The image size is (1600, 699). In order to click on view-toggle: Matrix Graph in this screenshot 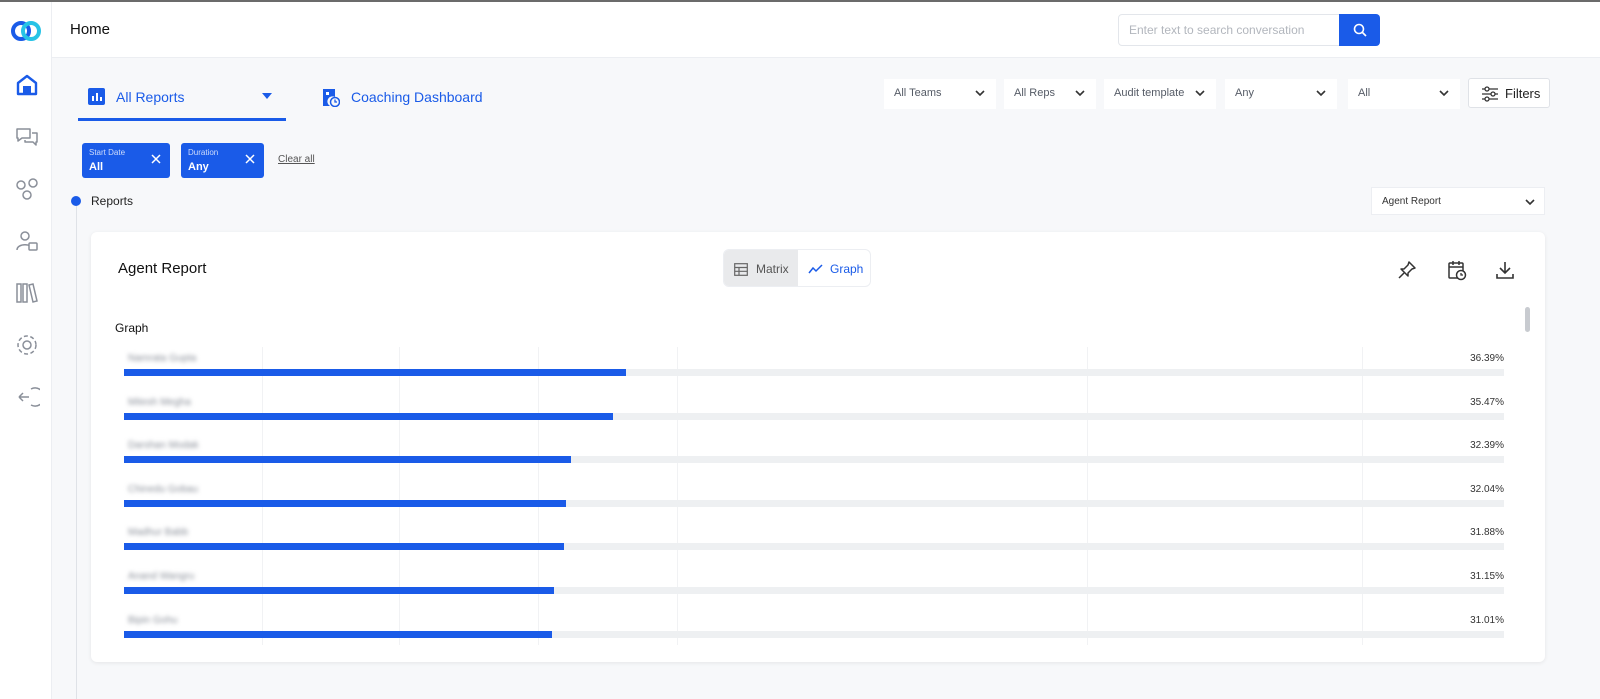, I will do `click(797, 268)`.